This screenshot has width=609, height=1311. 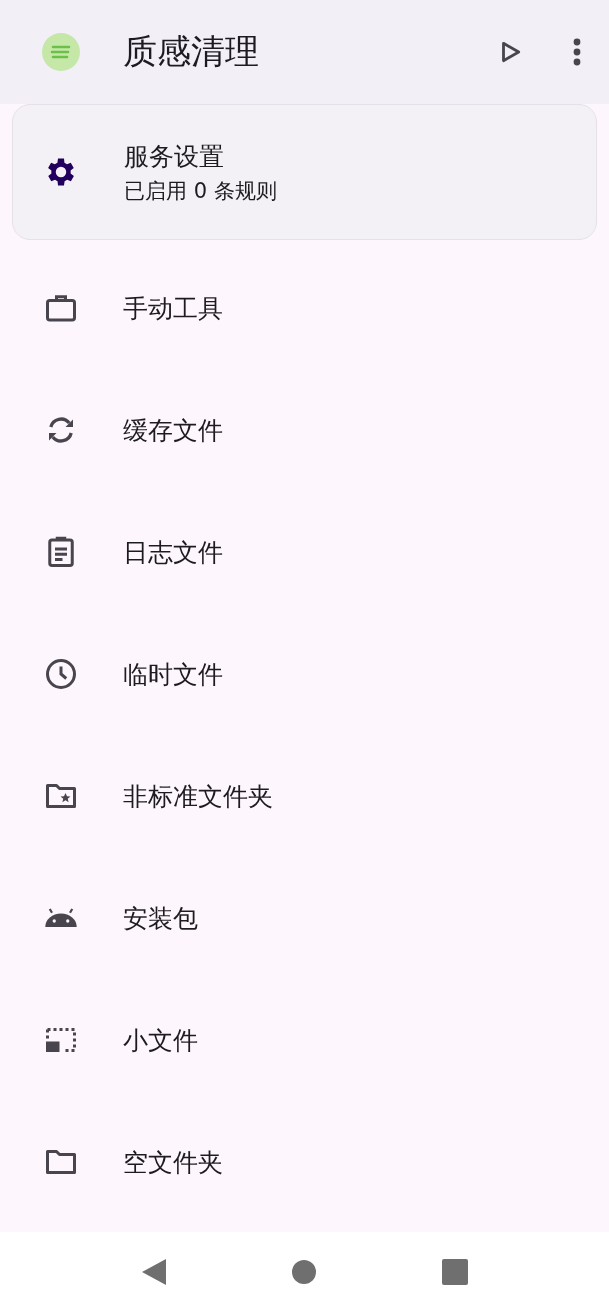 What do you see at coordinates (304, 1162) in the screenshot?
I see `menu-item: 空文件夹` at bounding box center [304, 1162].